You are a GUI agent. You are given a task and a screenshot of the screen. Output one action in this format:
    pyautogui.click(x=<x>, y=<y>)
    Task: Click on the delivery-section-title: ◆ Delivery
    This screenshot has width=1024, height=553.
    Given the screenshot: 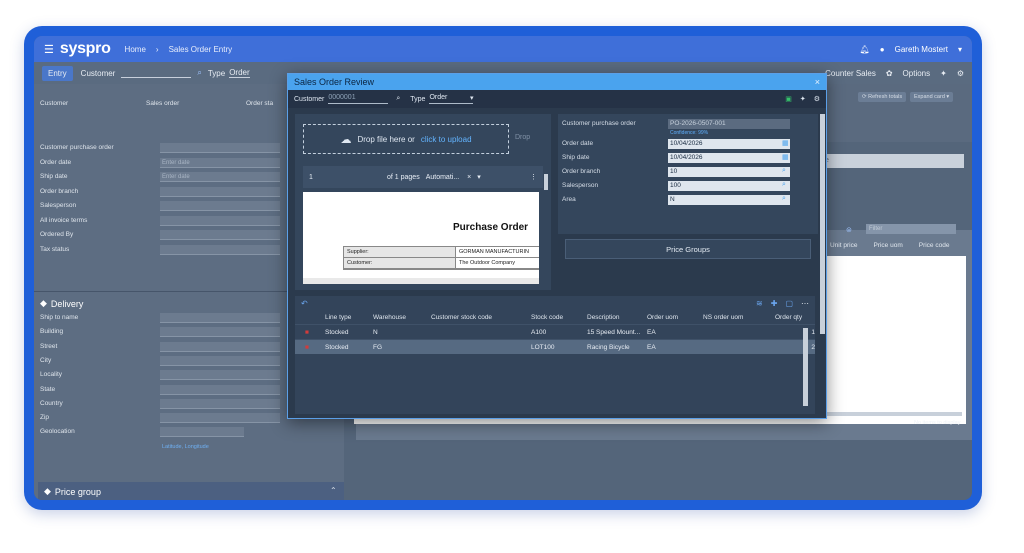 What is the action you would take?
    pyautogui.click(x=61, y=303)
    